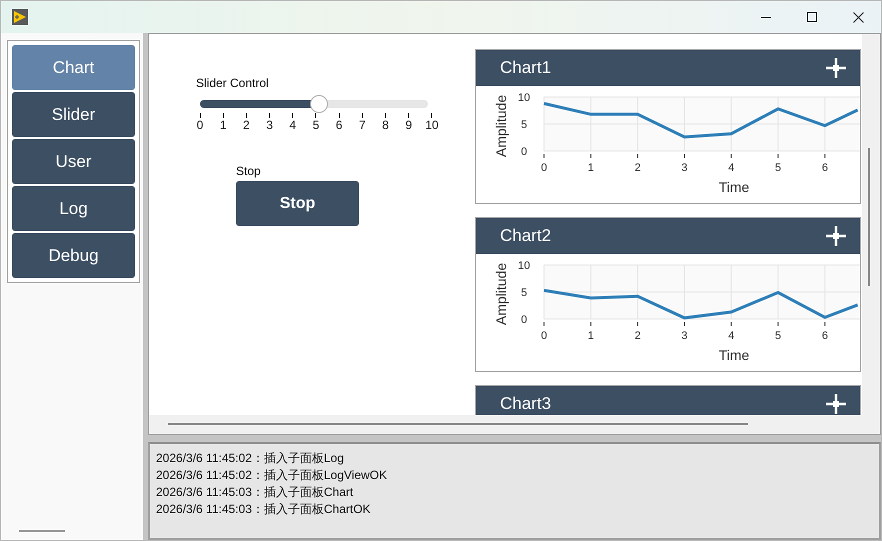  What do you see at coordinates (269, 125) in the screenshot?
I see `tick-label: 3` at bounding box center [269, 125].